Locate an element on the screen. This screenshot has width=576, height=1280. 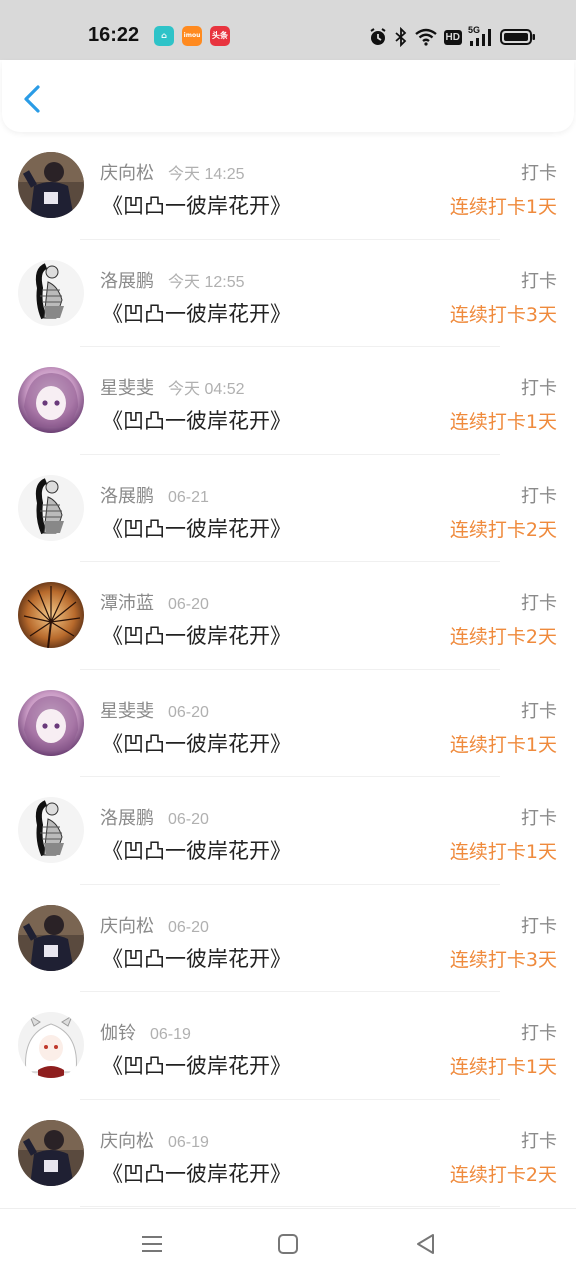
status-bar: 16:22 ⌂ imou 头条 HD 5G is located at coordinates (288, 30).